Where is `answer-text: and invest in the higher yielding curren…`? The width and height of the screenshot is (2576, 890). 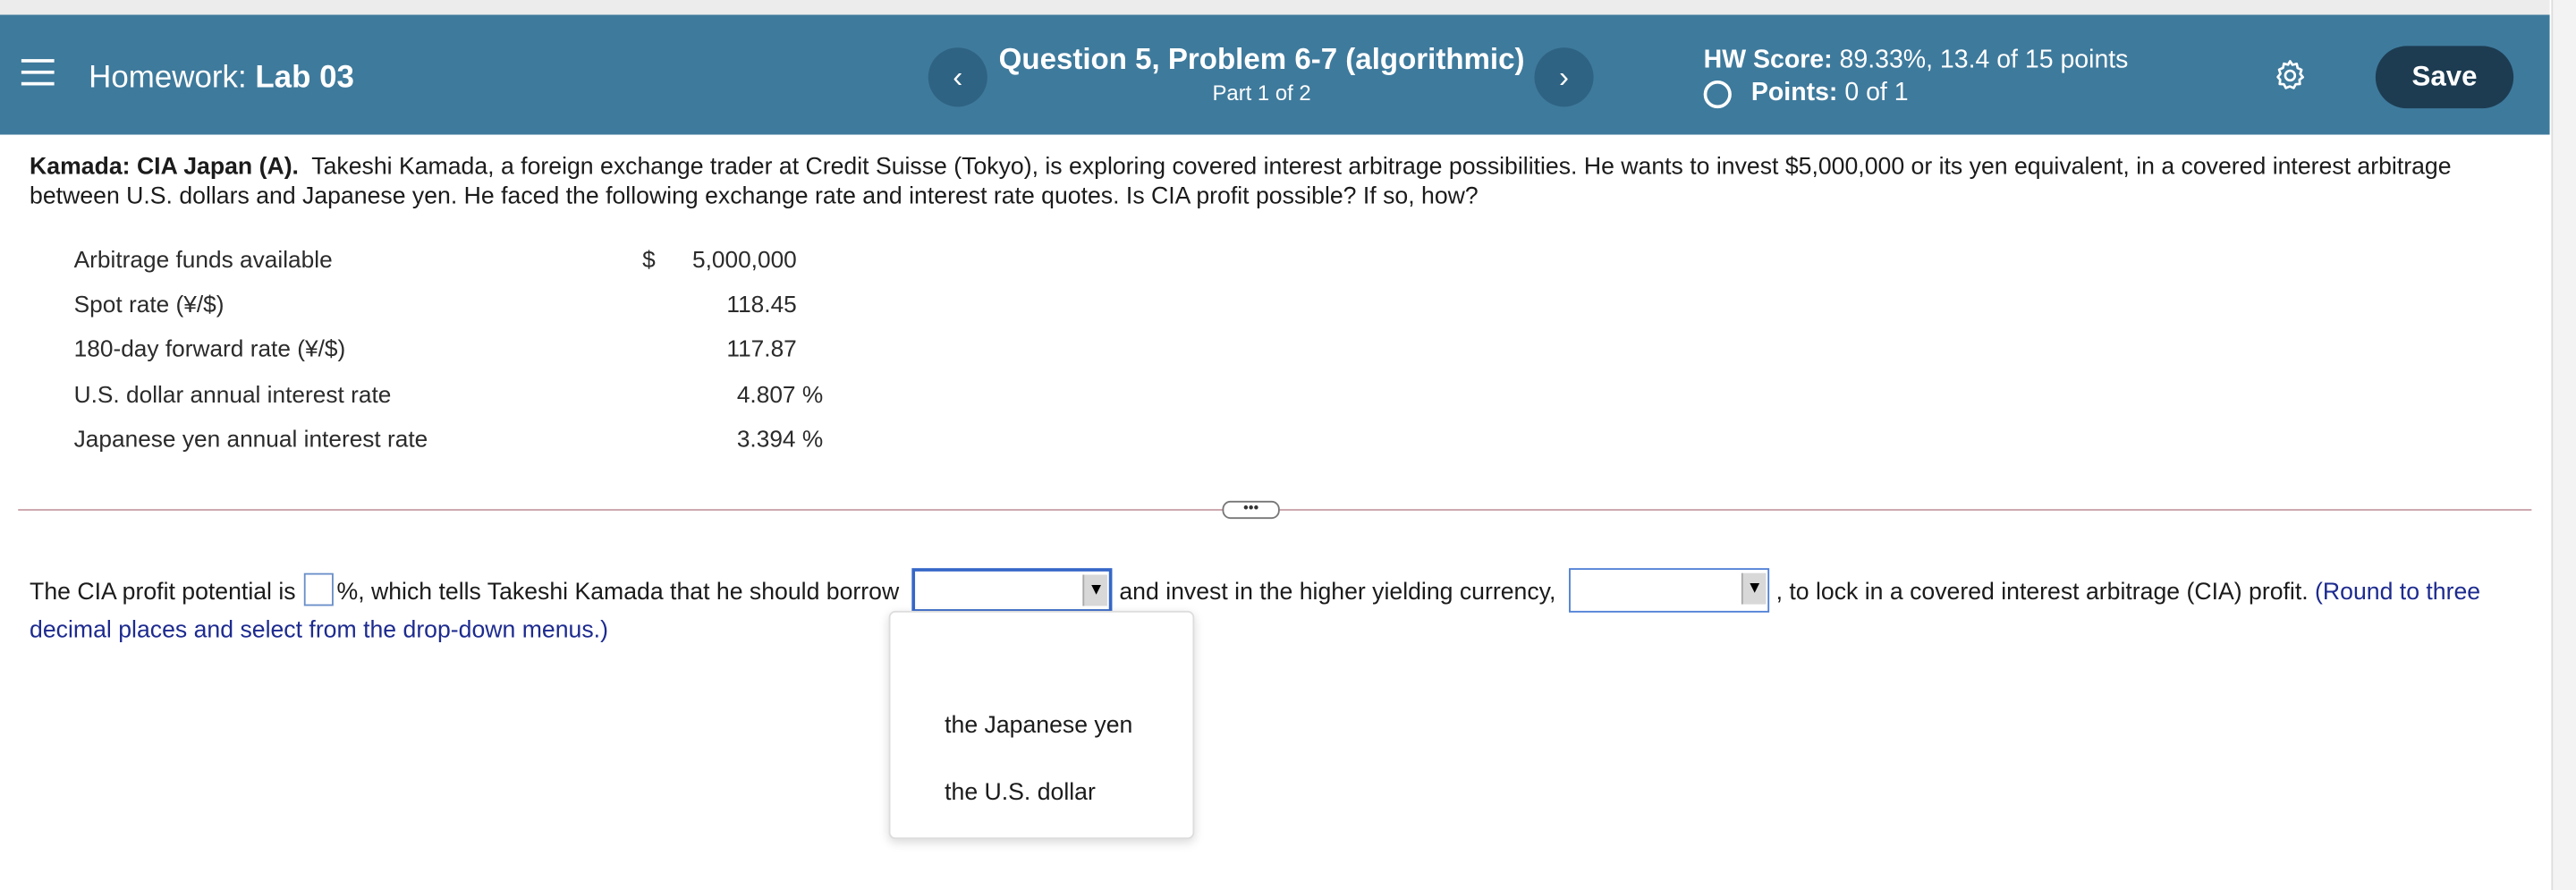 answer-text: and invest in the higher yielding curren… is located at coordinates (1337, 593).